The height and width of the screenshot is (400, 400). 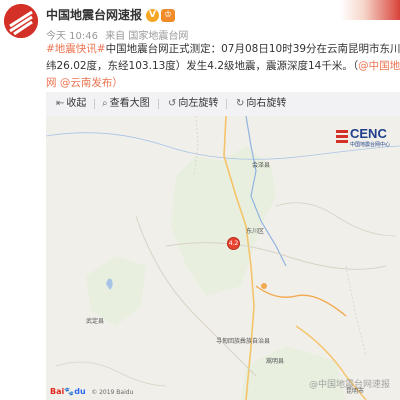 I want to click on baidu-copyright: © 2019 Baidu, so click(x=112, y=392).